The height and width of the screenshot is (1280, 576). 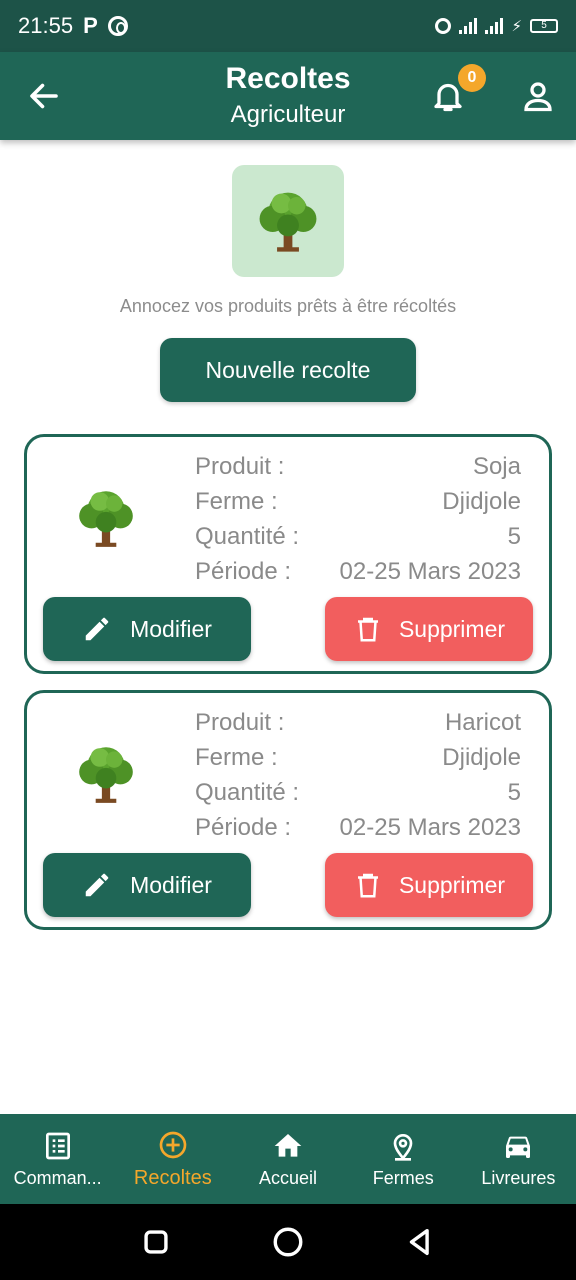 What do you see at coordinates (57, 1145) in the screenshot?
I see `list-icon` at bounding box center [57, 1145].